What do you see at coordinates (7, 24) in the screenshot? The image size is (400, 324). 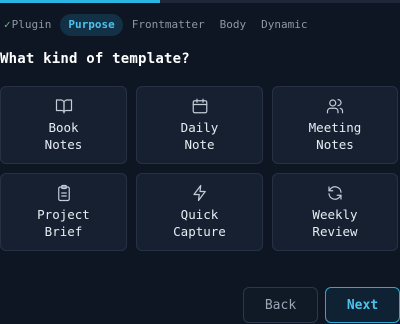 I see `check-icon: ✓` at bounding box center [7, 24].